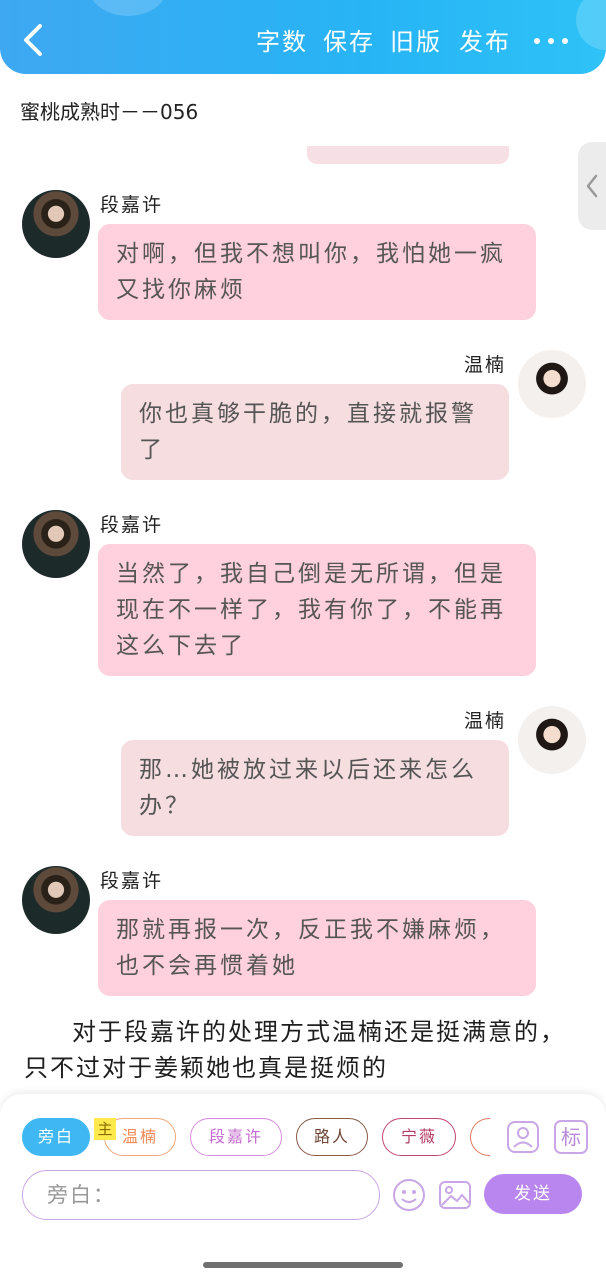  Describe the element at coordinates (315, 432) in the screenshot. I see `message-bubble: 你也真够干脆的，直接就报警了` at that location.